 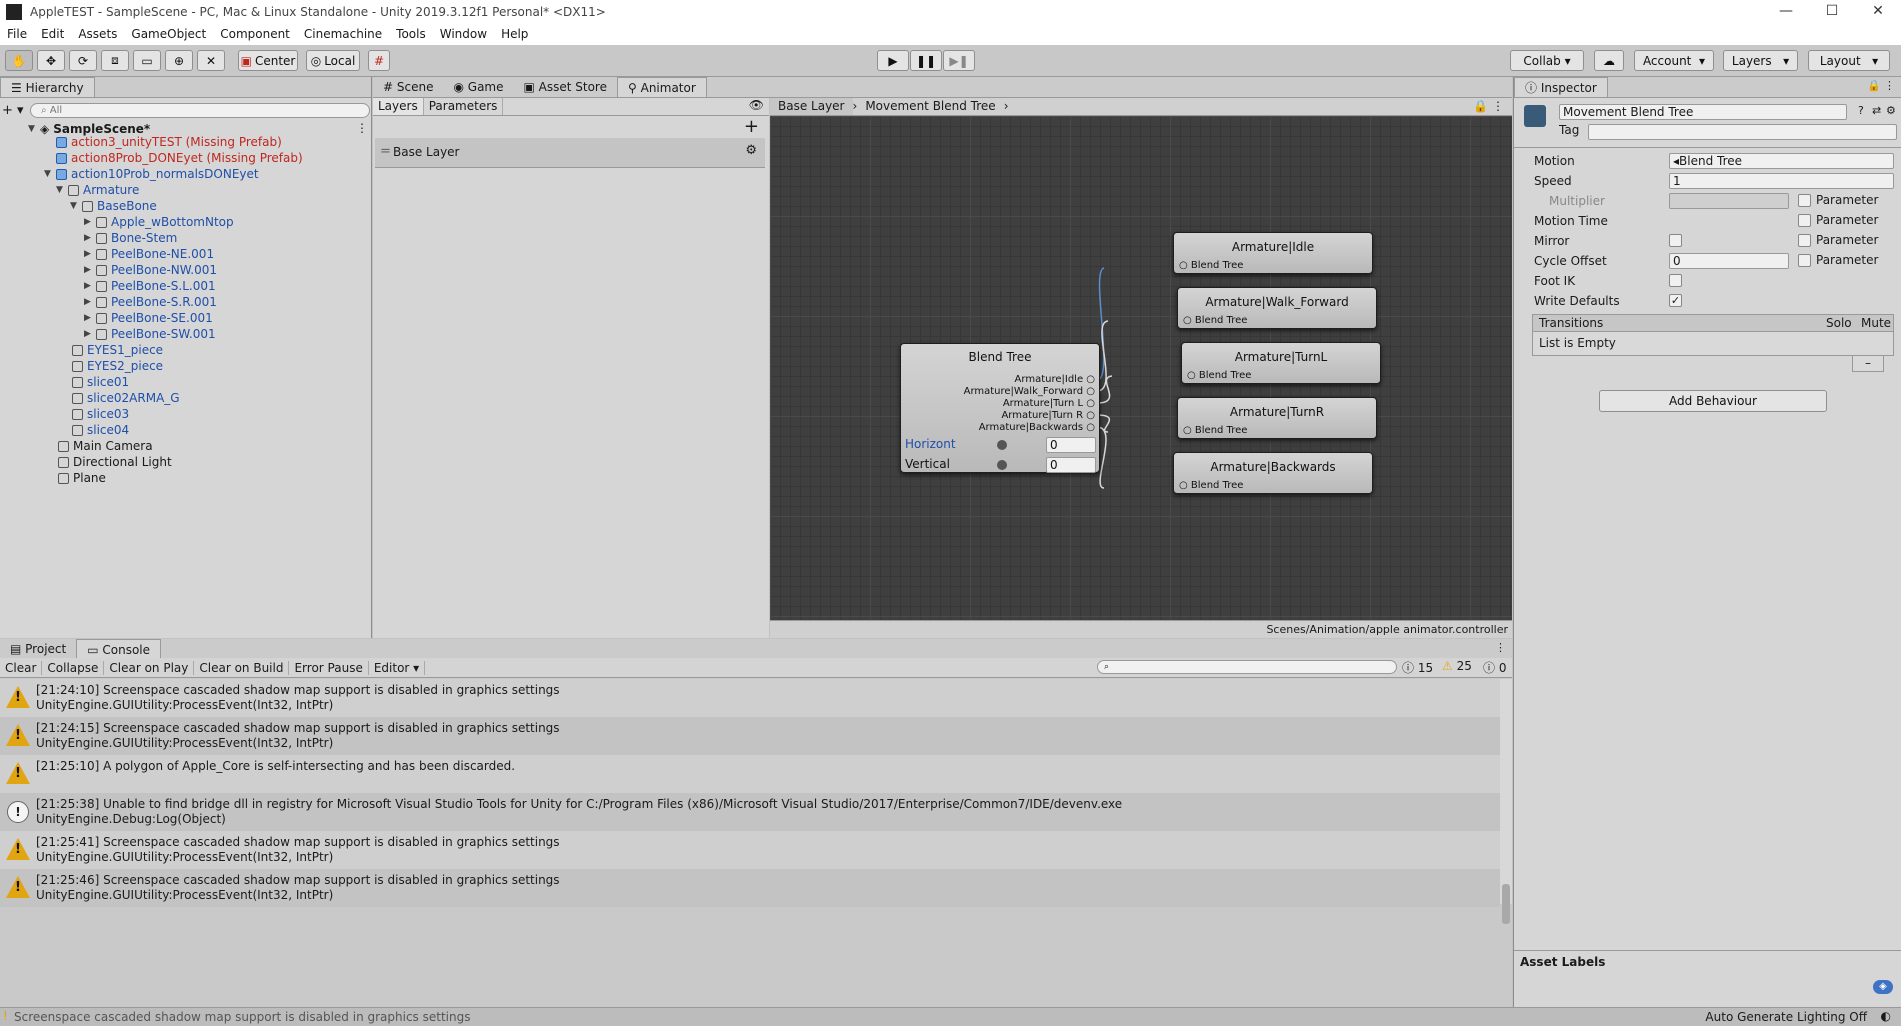 What do you see at coordinates (411, 34) in the screenshot?
I see `menu-tools: Tools` at bounding box center [411, 34].